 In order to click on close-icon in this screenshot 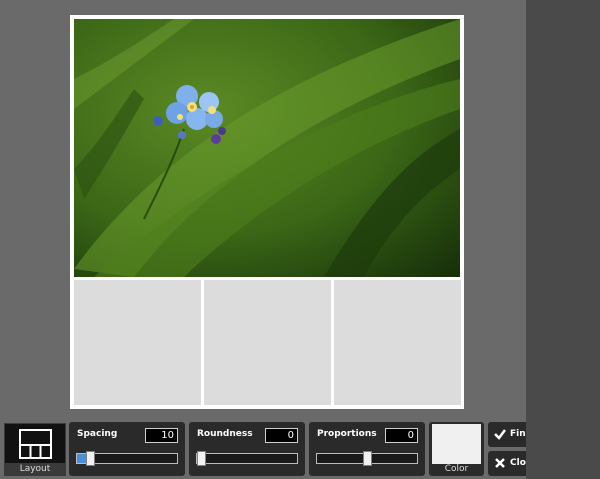, I will do `click(500, 463)`.